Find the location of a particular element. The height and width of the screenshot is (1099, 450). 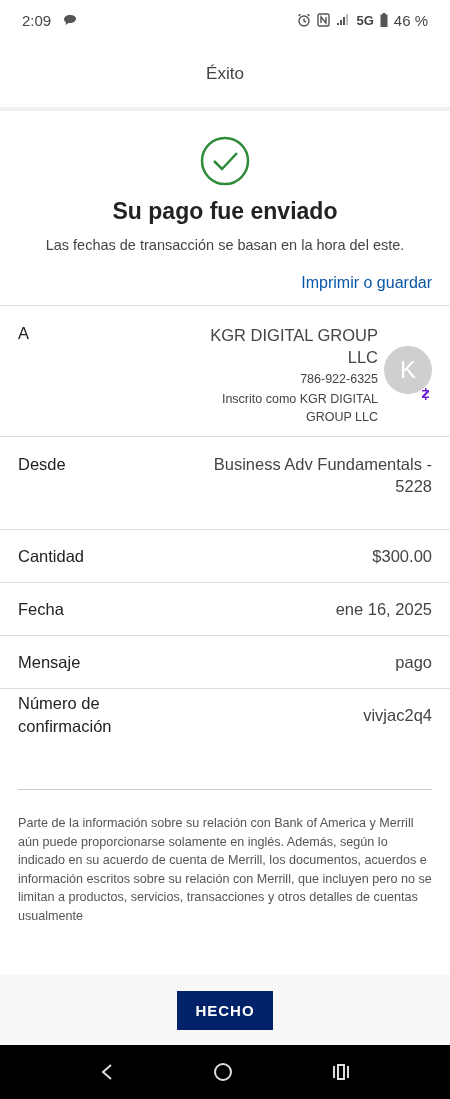

row-label: Número de confirmación is located at coordinates (65, 715).